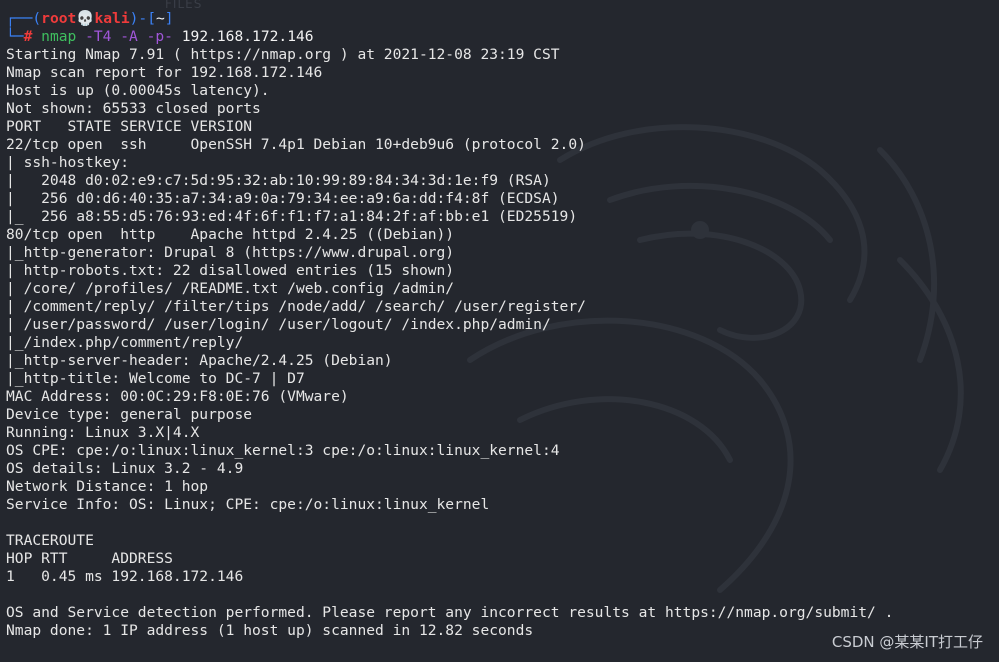  I want to click on output-line: OS details: Linux 3.2 - 4.9, so click(125, 468).